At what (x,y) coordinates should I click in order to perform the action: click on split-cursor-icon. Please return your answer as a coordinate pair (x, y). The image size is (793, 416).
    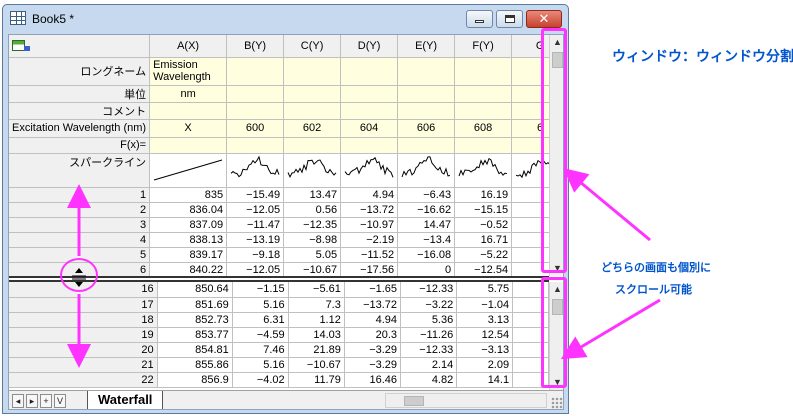
    Looking at the image, I should click on (79, 277).